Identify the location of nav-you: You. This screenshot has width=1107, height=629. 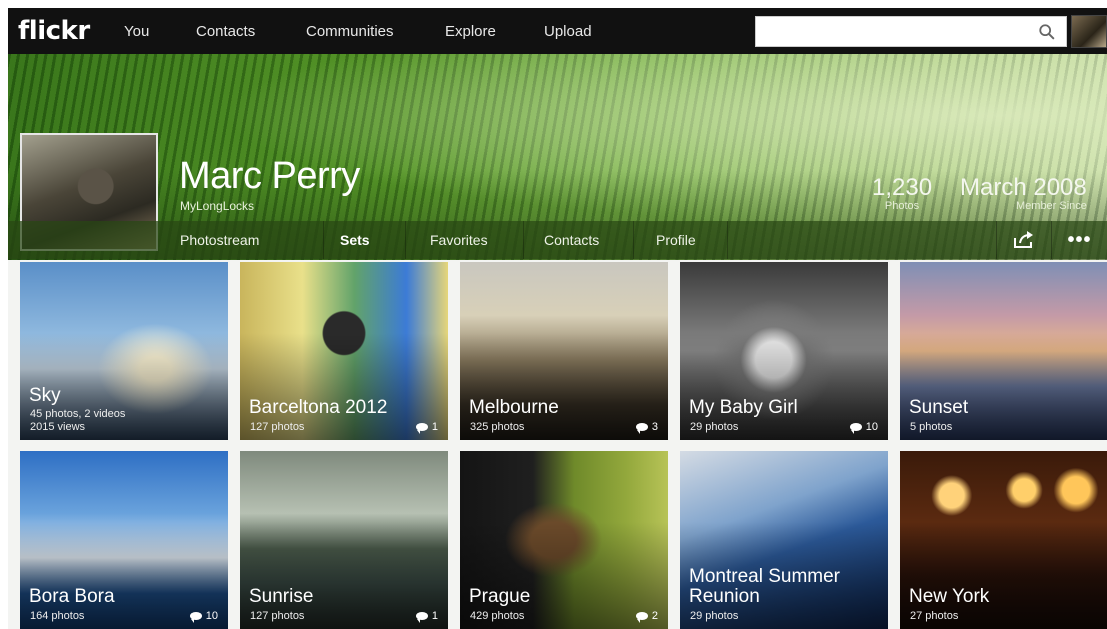
(136, 31).